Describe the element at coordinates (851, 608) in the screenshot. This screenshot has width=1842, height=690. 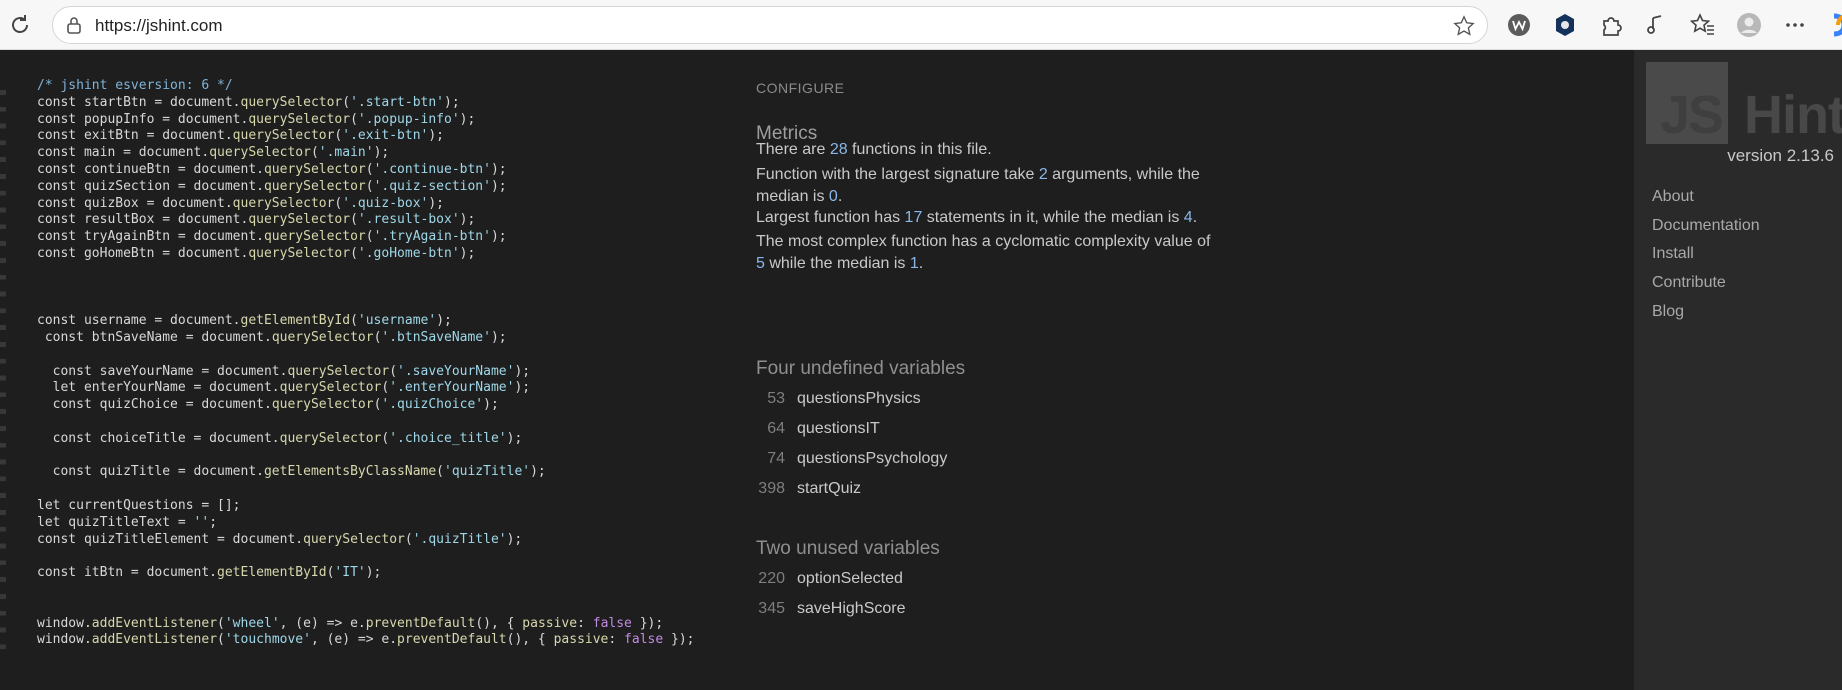
I see `variable-name: saveHighScore` at that location.